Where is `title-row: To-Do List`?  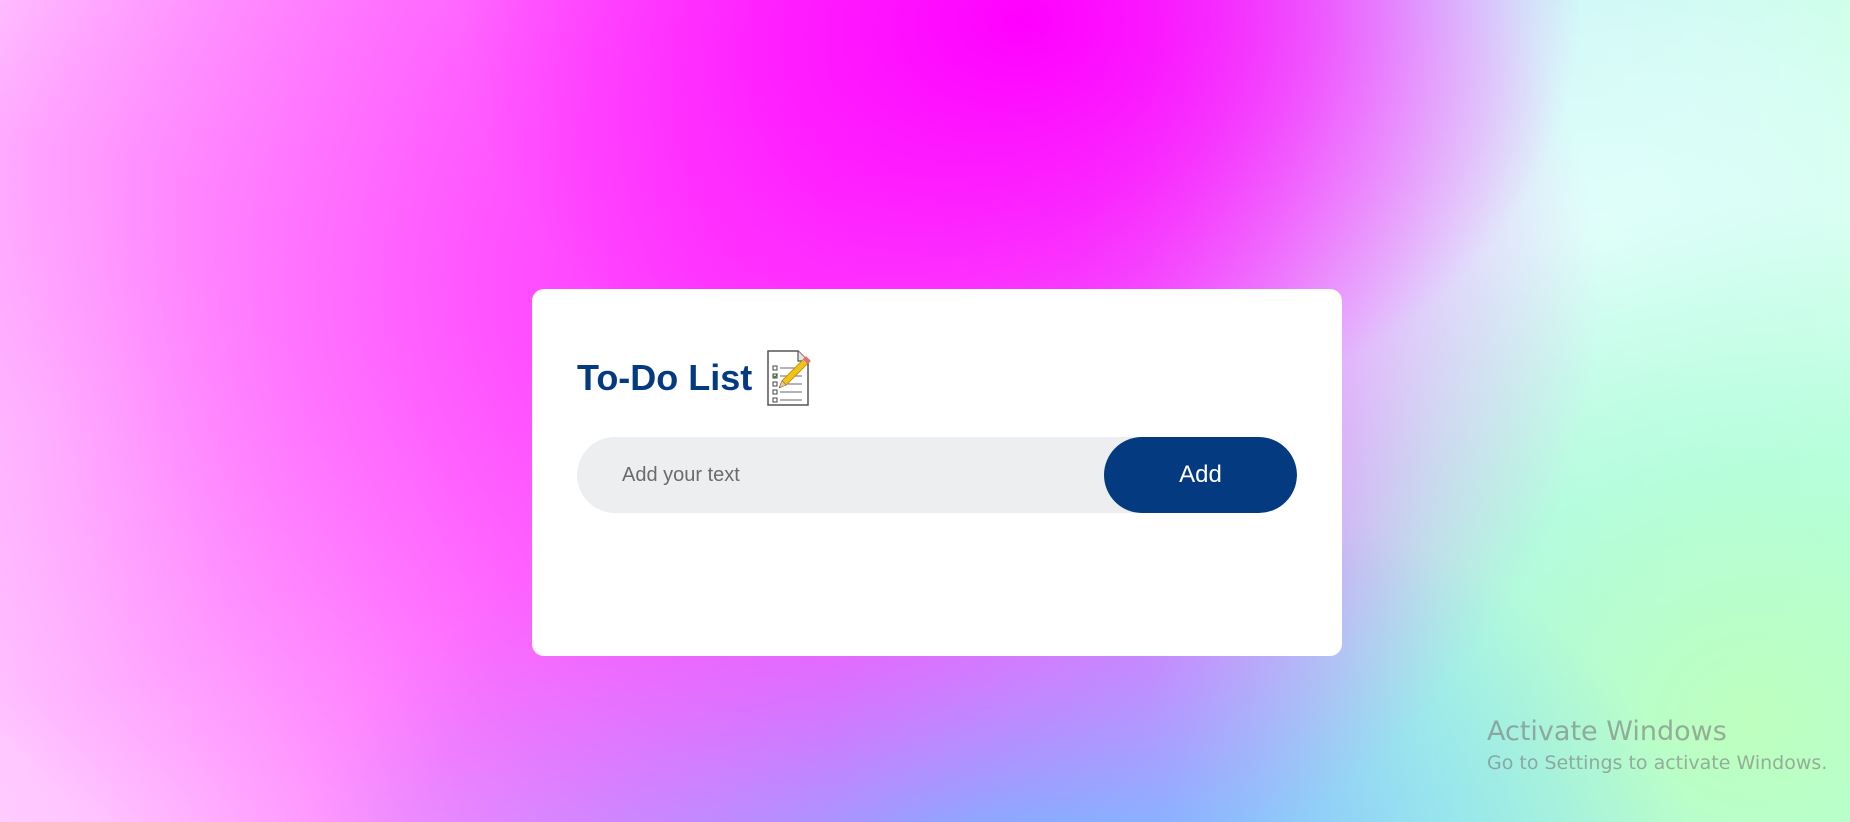 title-row: To-Do List is located at coordinates (694, 378).